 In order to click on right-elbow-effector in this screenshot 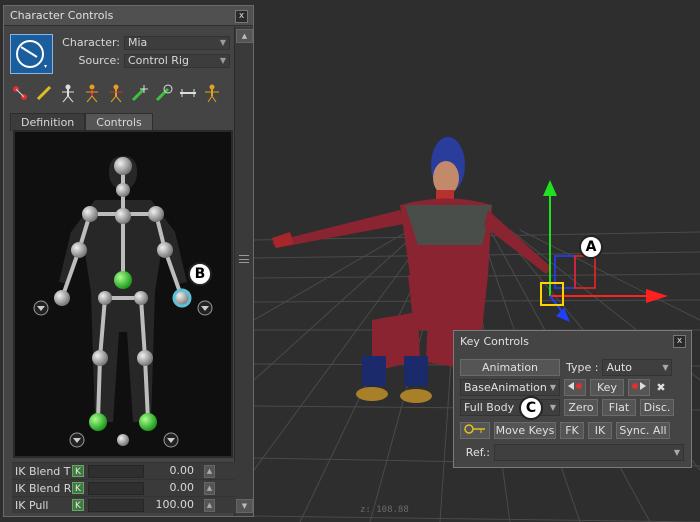, I will do `click(165, 250)`.